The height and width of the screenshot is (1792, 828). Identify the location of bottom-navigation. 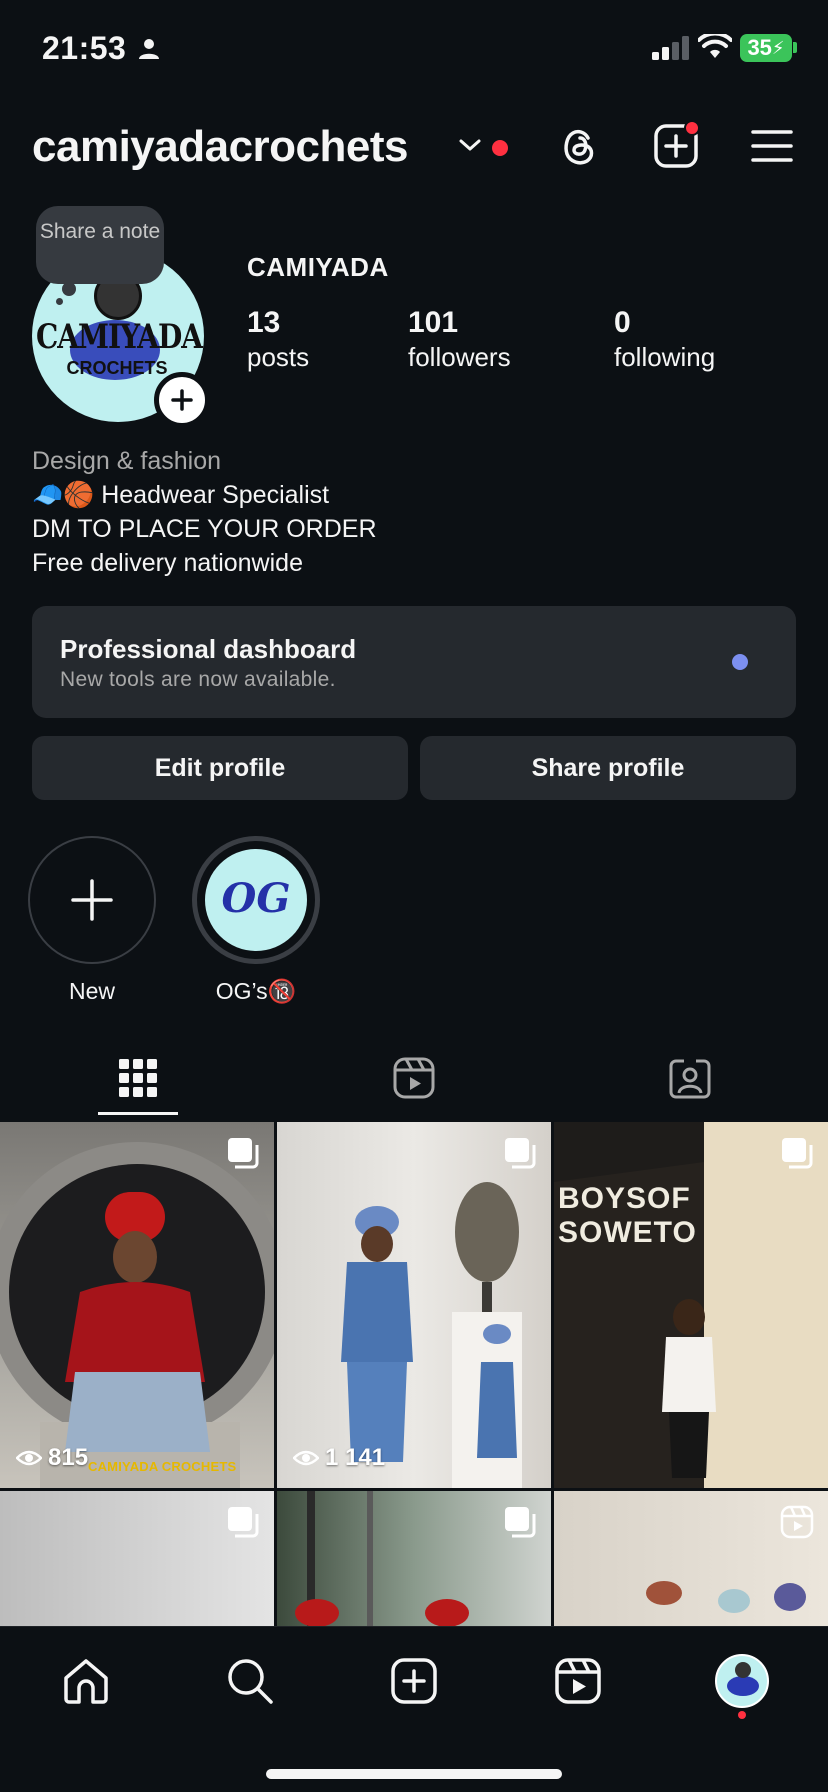
(414, 1709).